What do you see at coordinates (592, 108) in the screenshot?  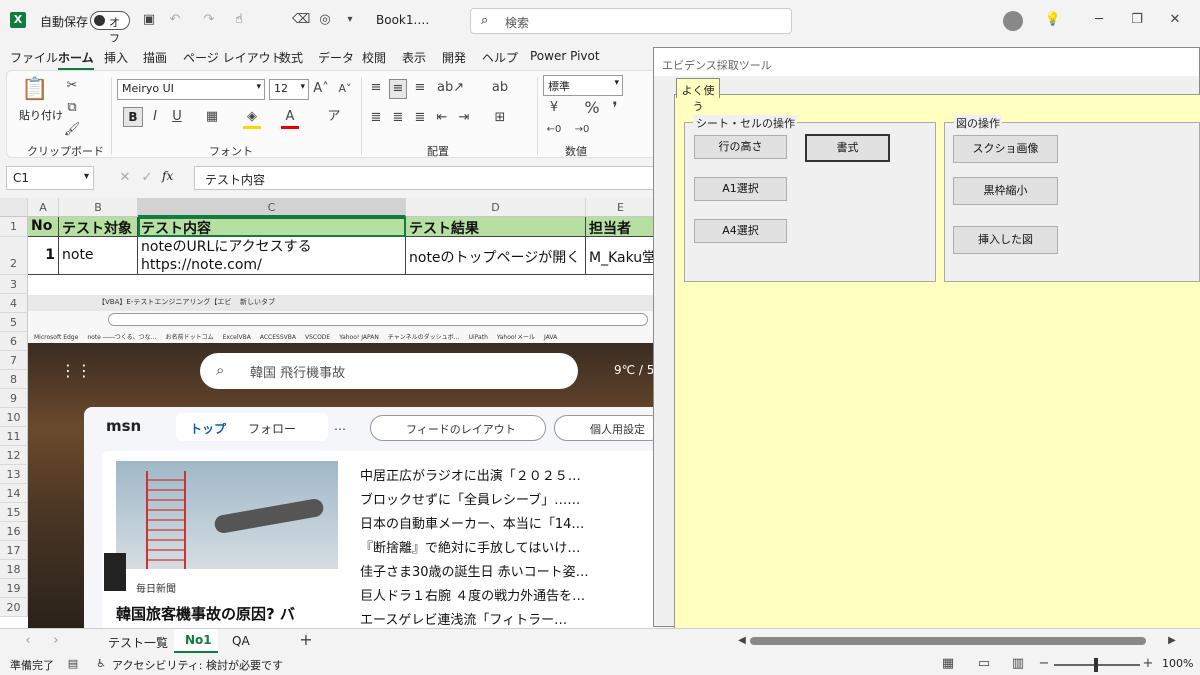 I see `percent-icon: %` at bounding box center [592, 108].